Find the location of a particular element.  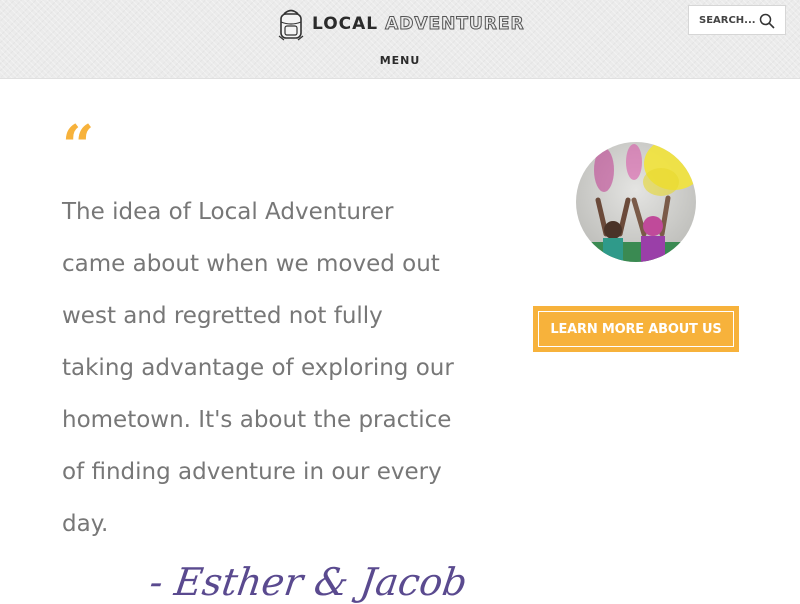

search-input is located at coordinates (730, 20).